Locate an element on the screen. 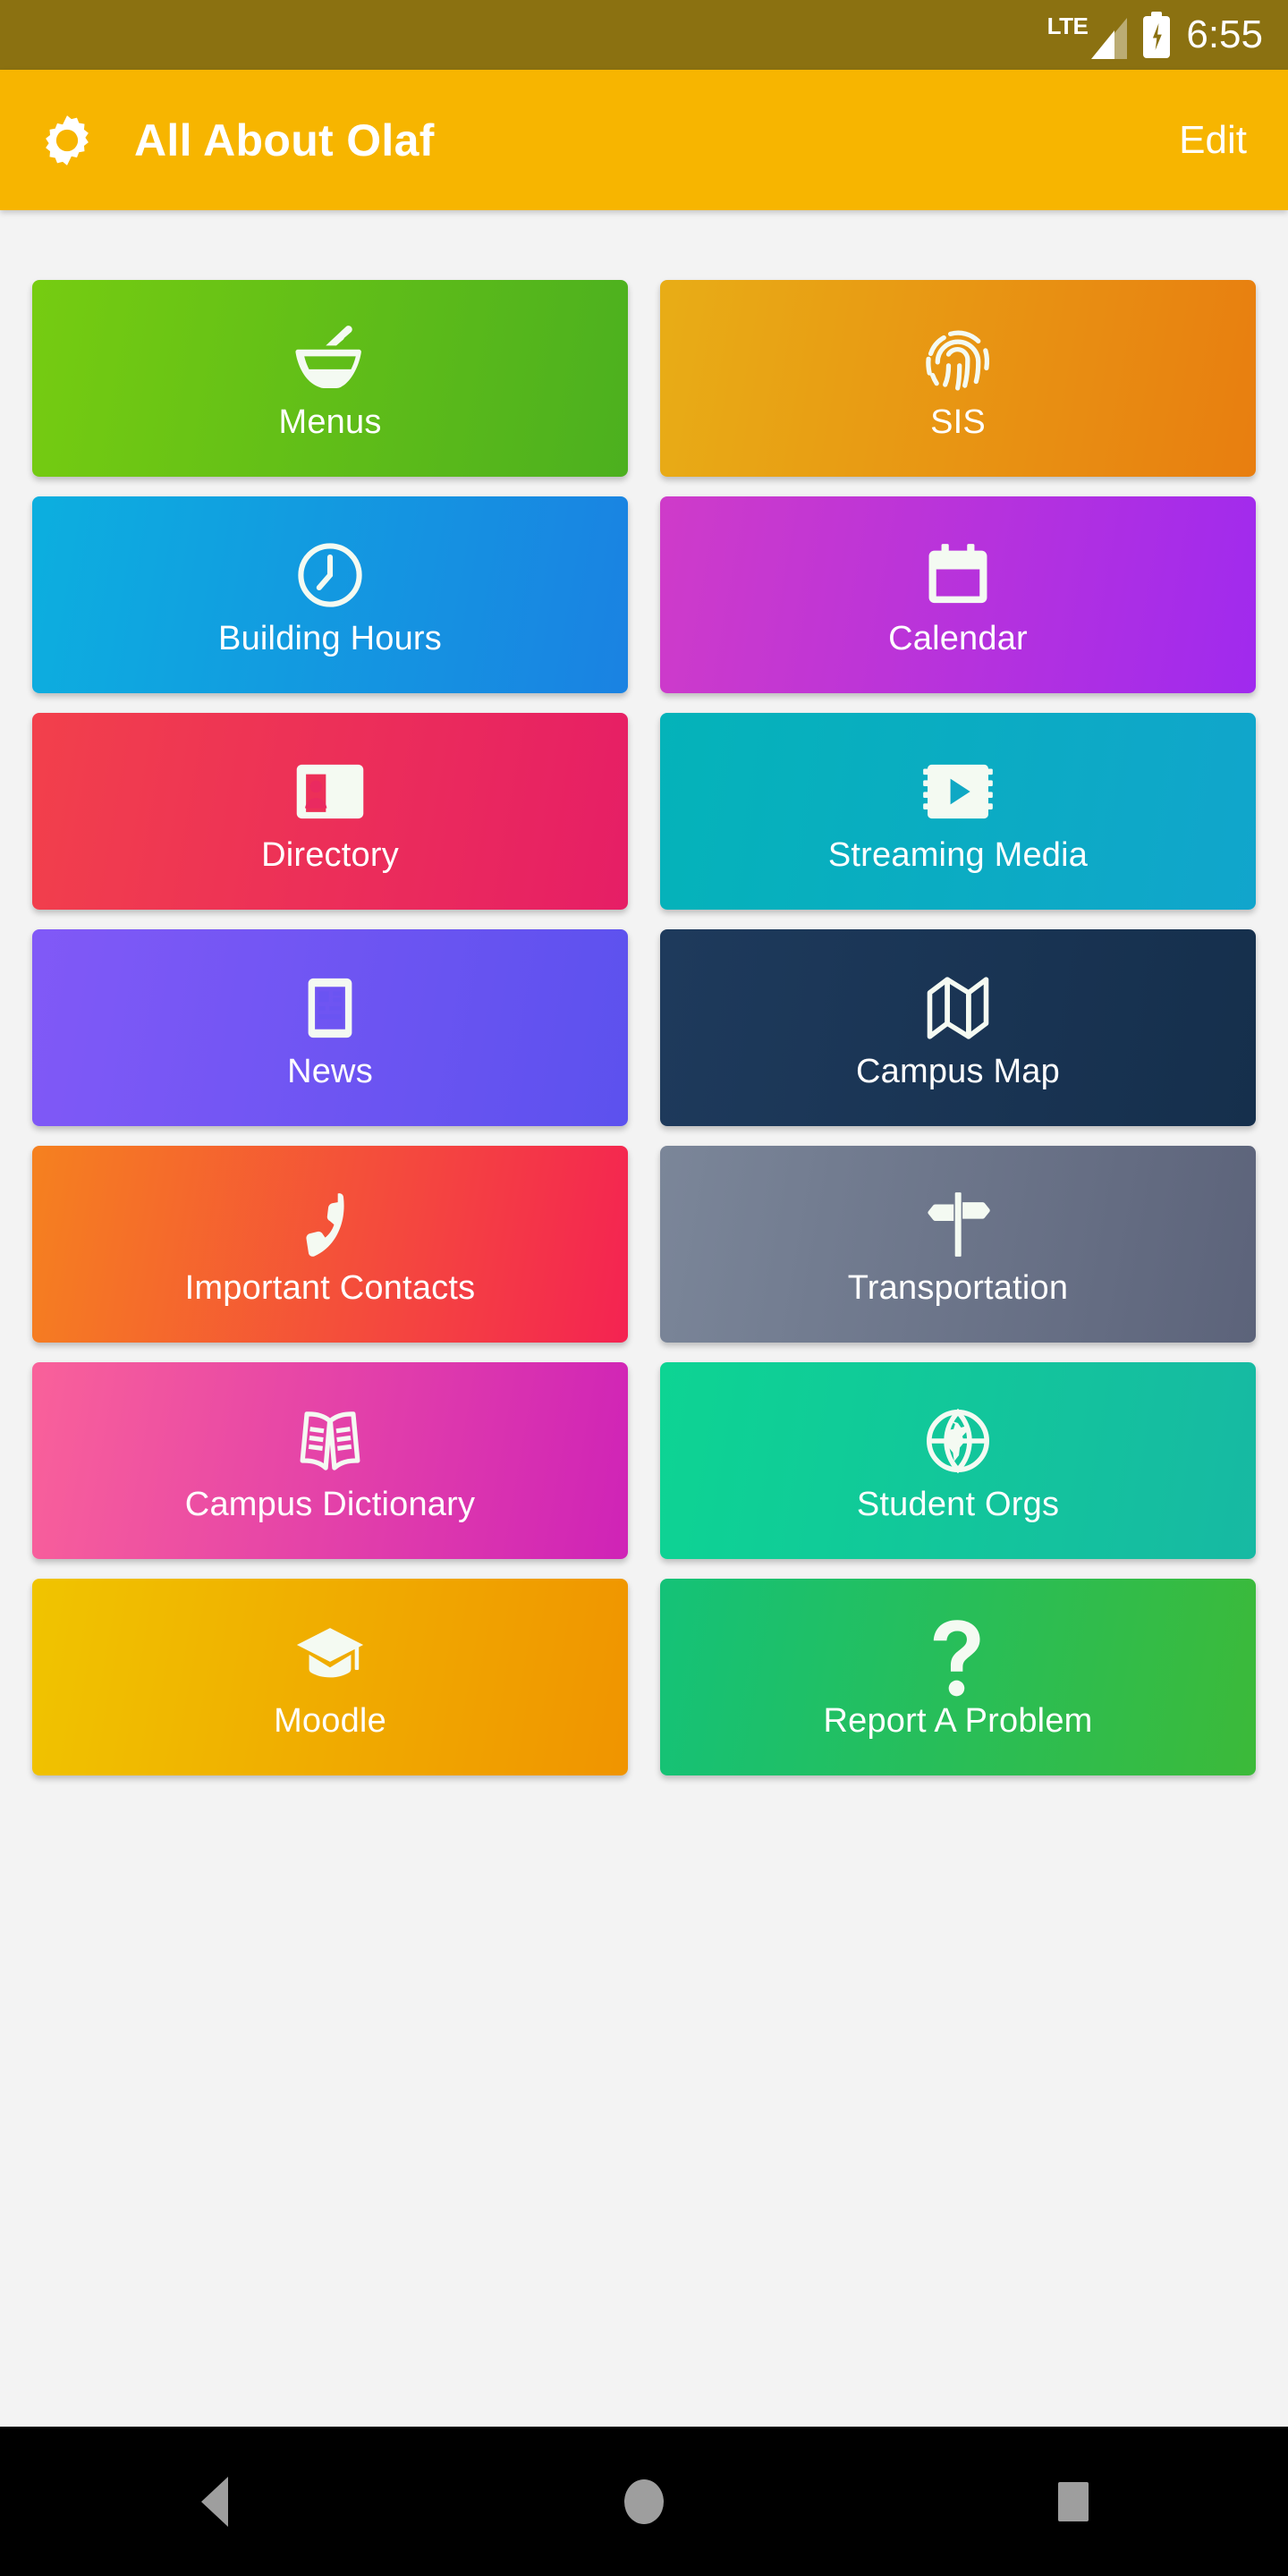 The width and height of the screenshot is (1288, 2576). calendar-icon is located at coordinates (958, 575).